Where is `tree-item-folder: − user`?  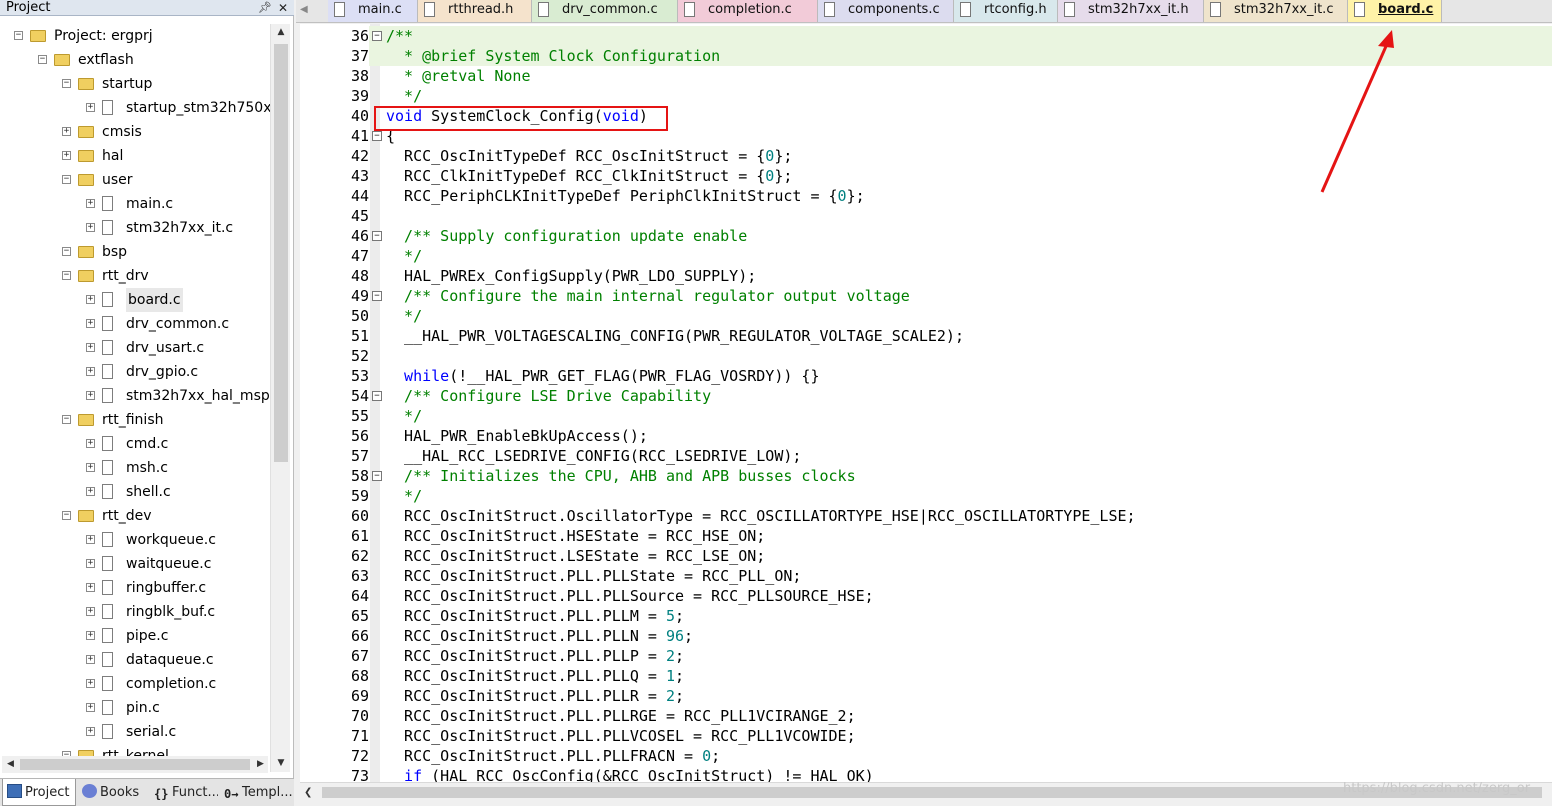
tree-item-folder: − user is located at coordinates (135, 180).